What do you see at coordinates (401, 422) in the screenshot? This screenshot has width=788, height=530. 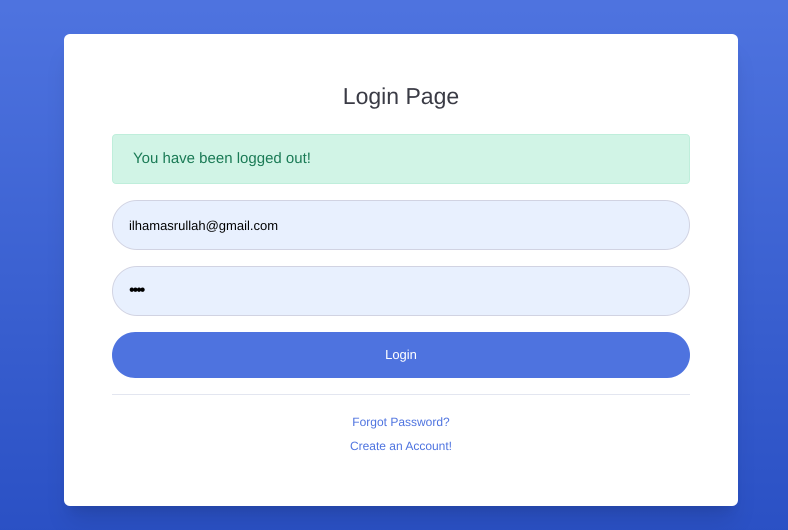 I see `text-link: Forgot Password?` at bounding box center [401, 422].